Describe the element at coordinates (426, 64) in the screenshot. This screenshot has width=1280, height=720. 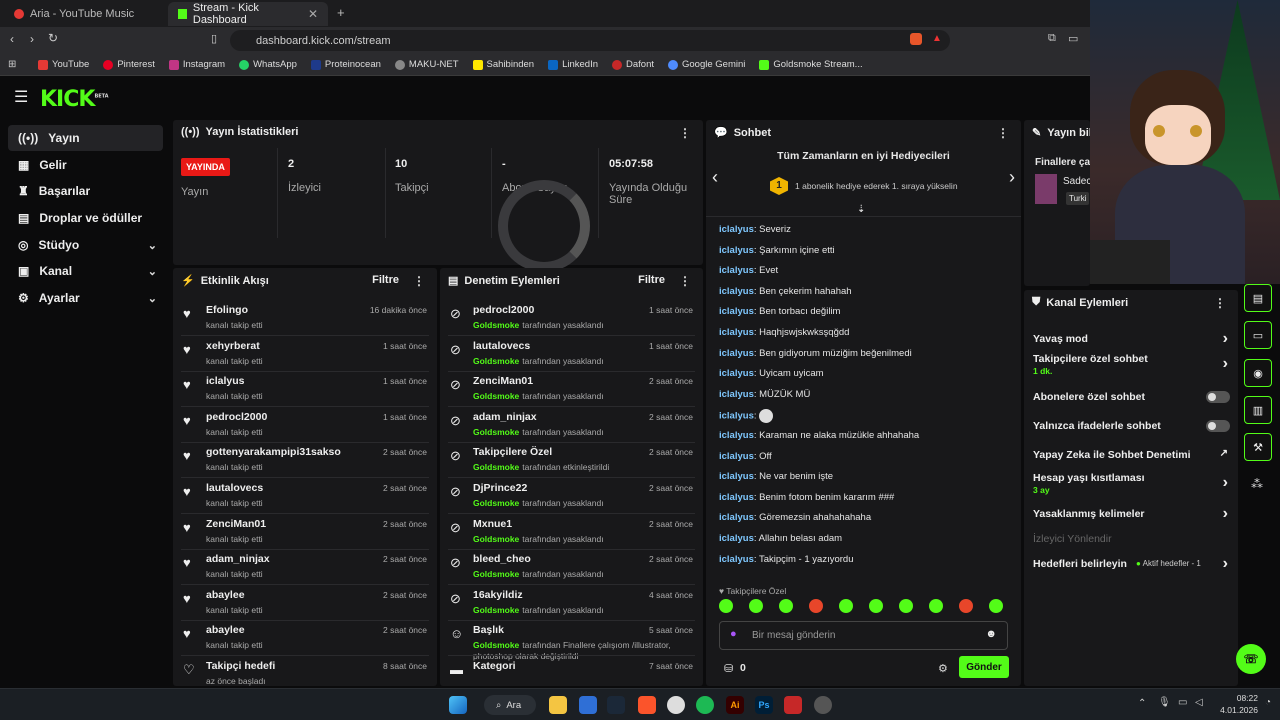
I see `bookmark-maku-net: MAKU-NET` at that location.